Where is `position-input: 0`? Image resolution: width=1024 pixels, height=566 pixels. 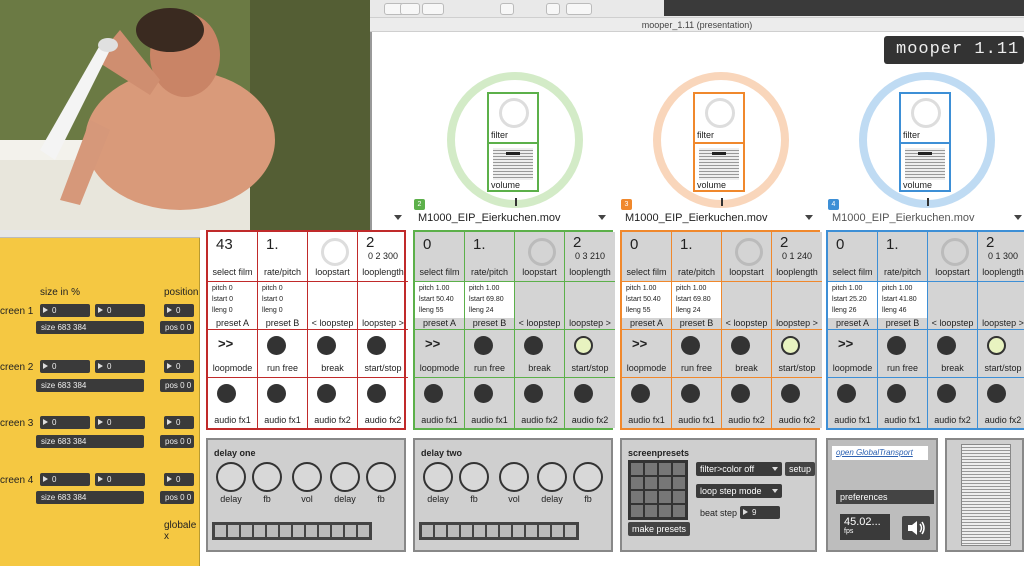 position-input: 0 is located at coordinates (179, 366).